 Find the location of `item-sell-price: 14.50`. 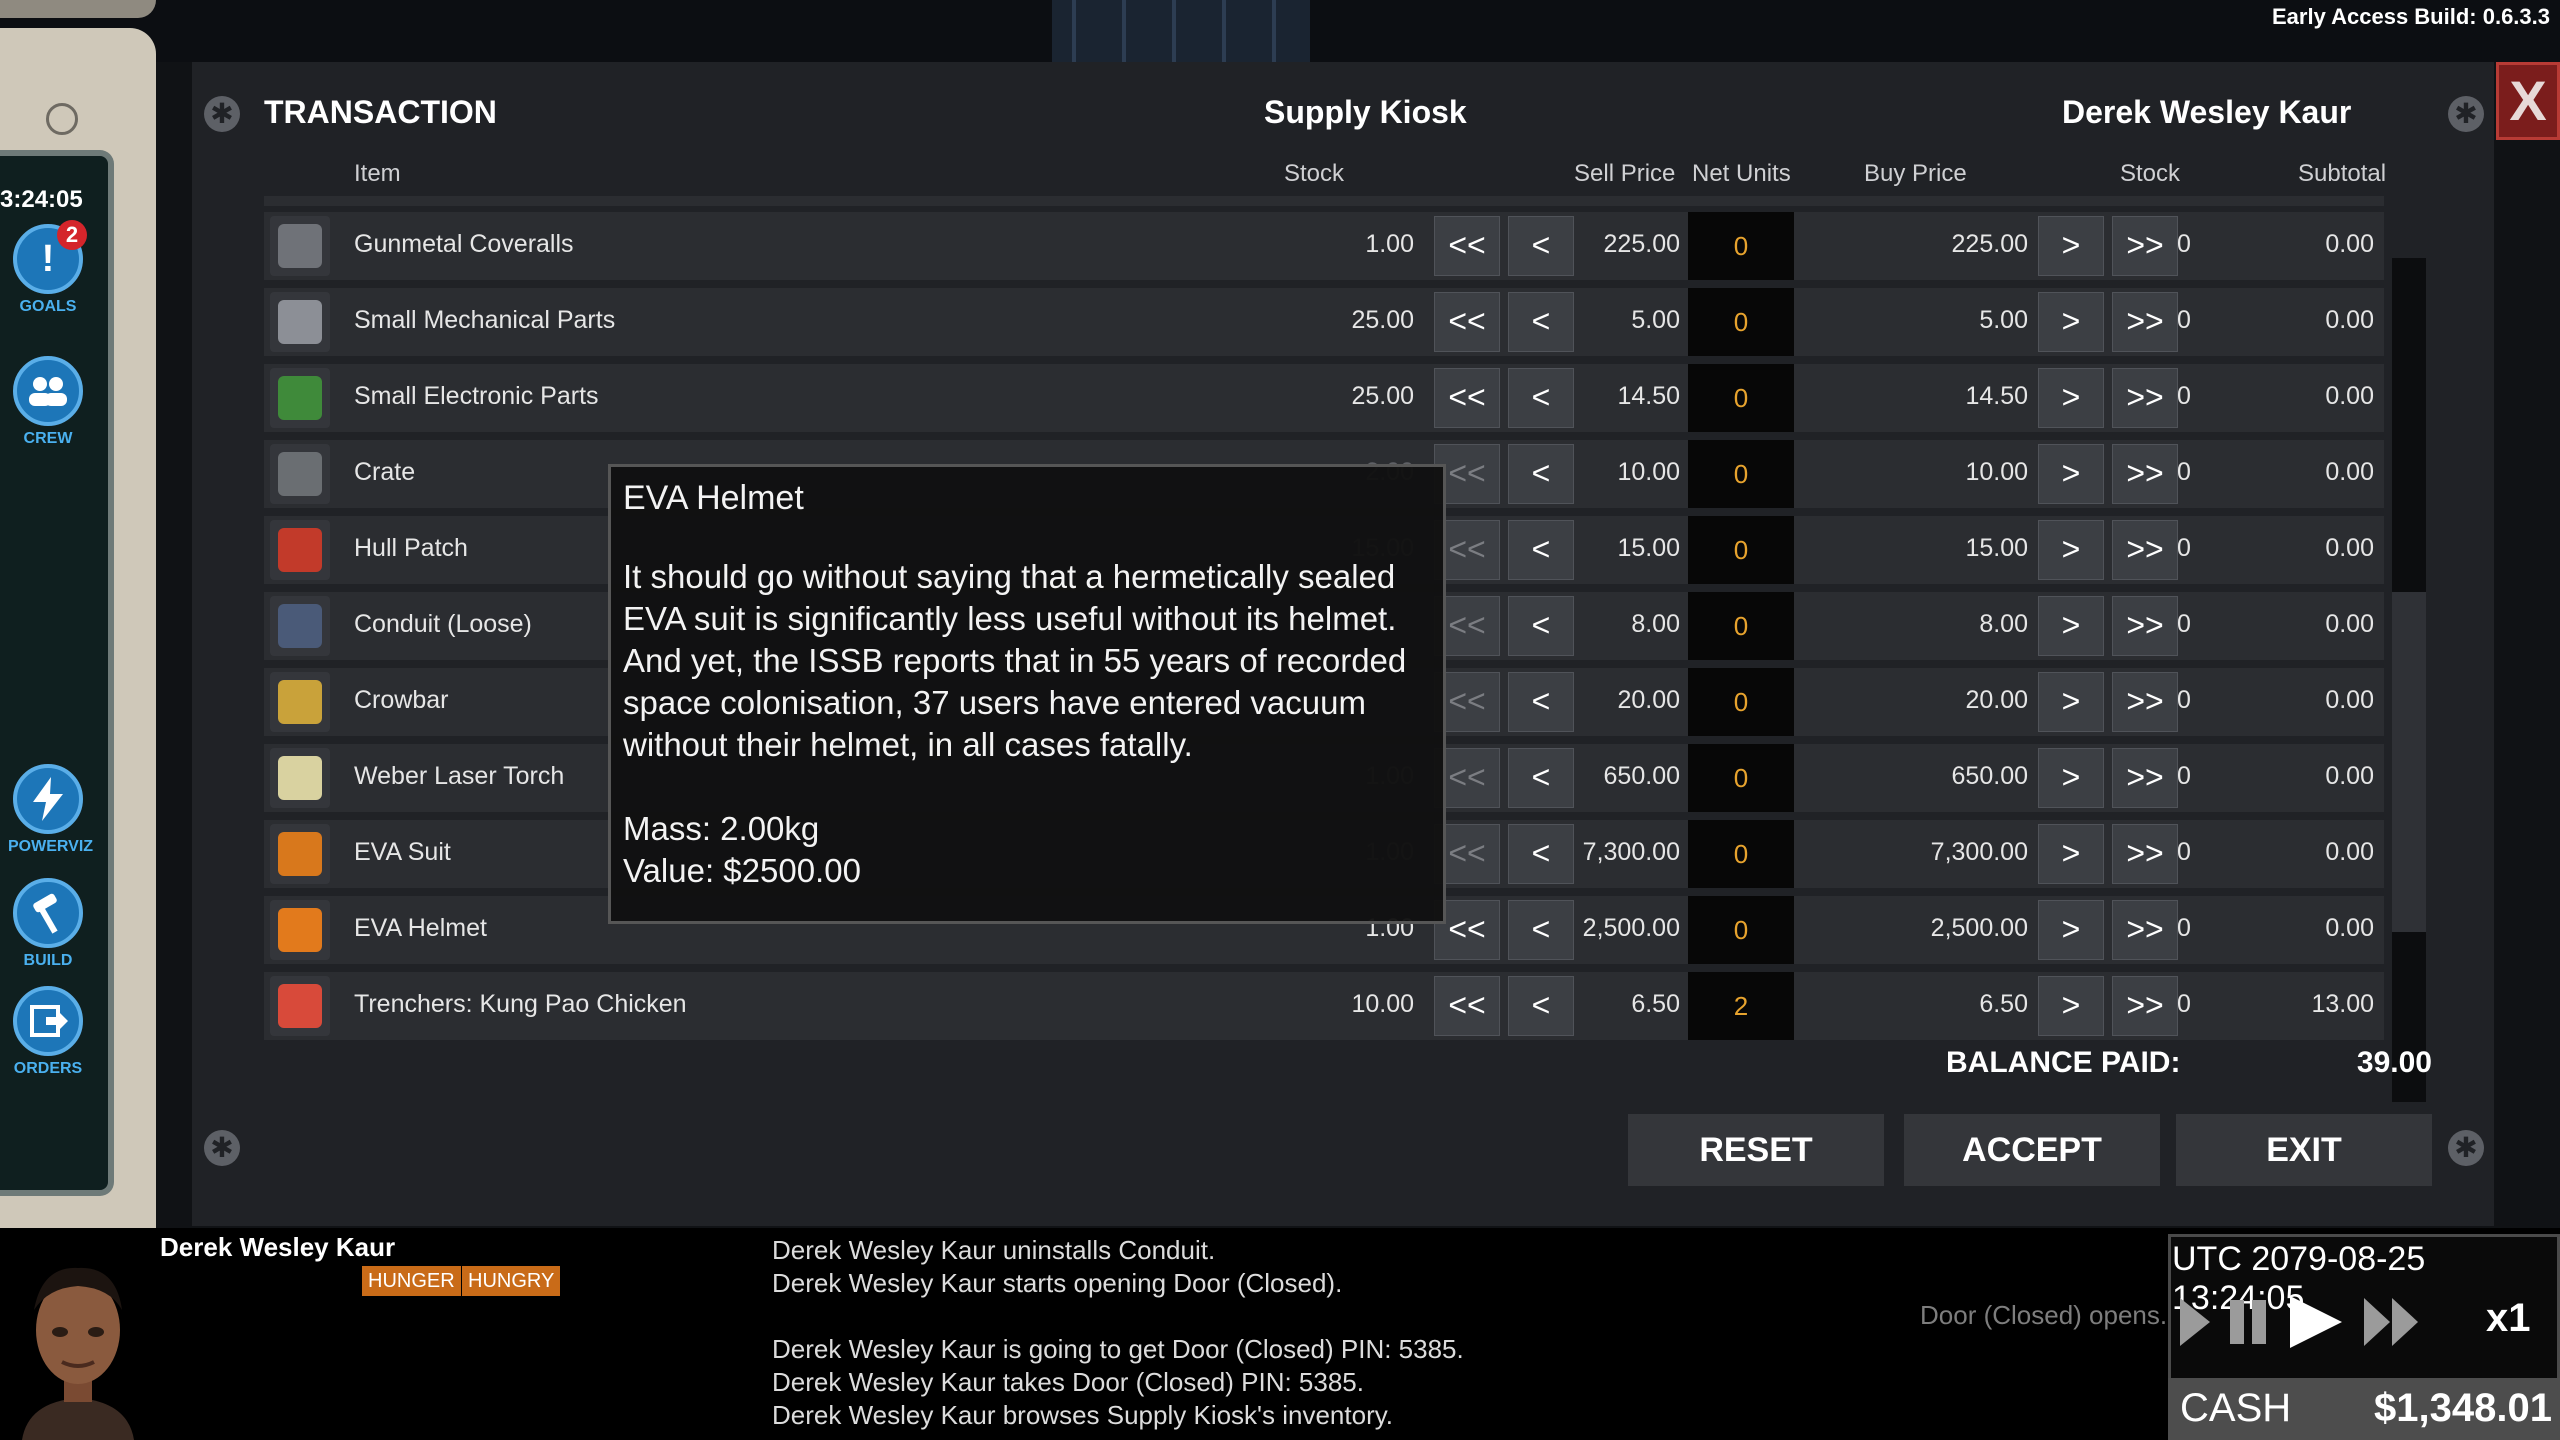

item-sell-price: 14.50 is located at coordinates (1648, 396).